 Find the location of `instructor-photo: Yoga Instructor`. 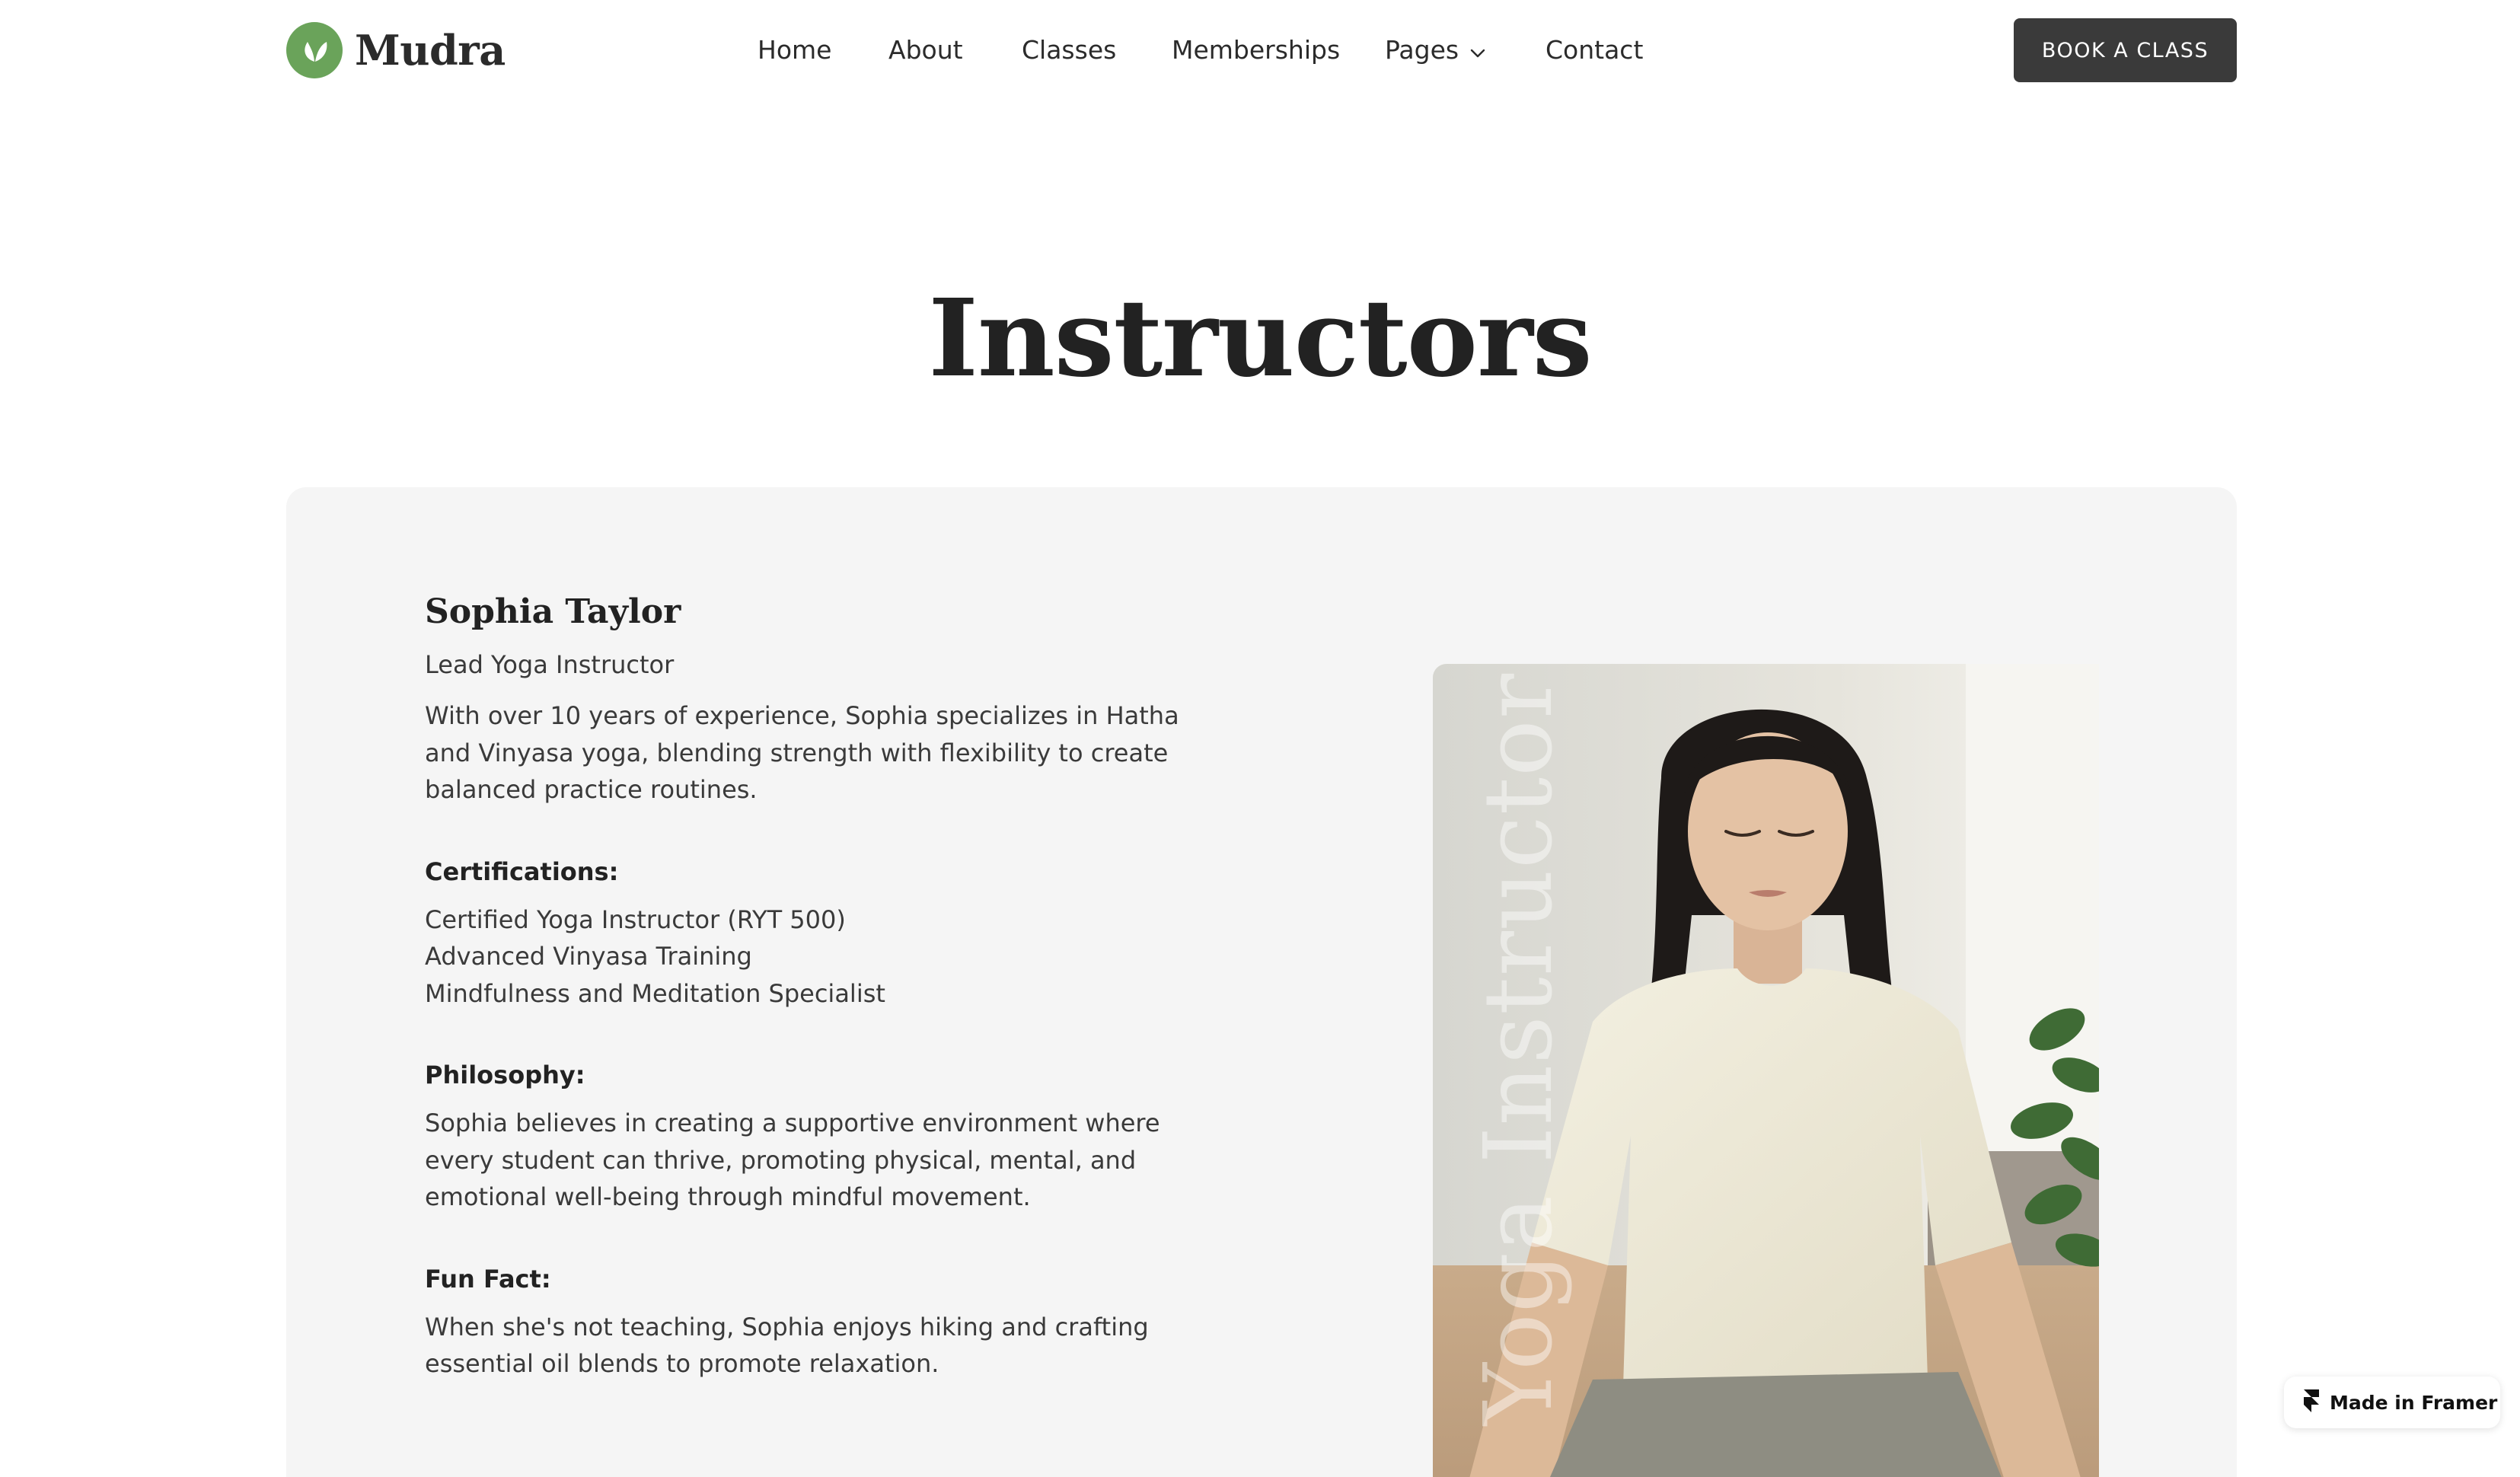

instructor-photo: Yoga Instructor is located at coordinates (1766, 1070).